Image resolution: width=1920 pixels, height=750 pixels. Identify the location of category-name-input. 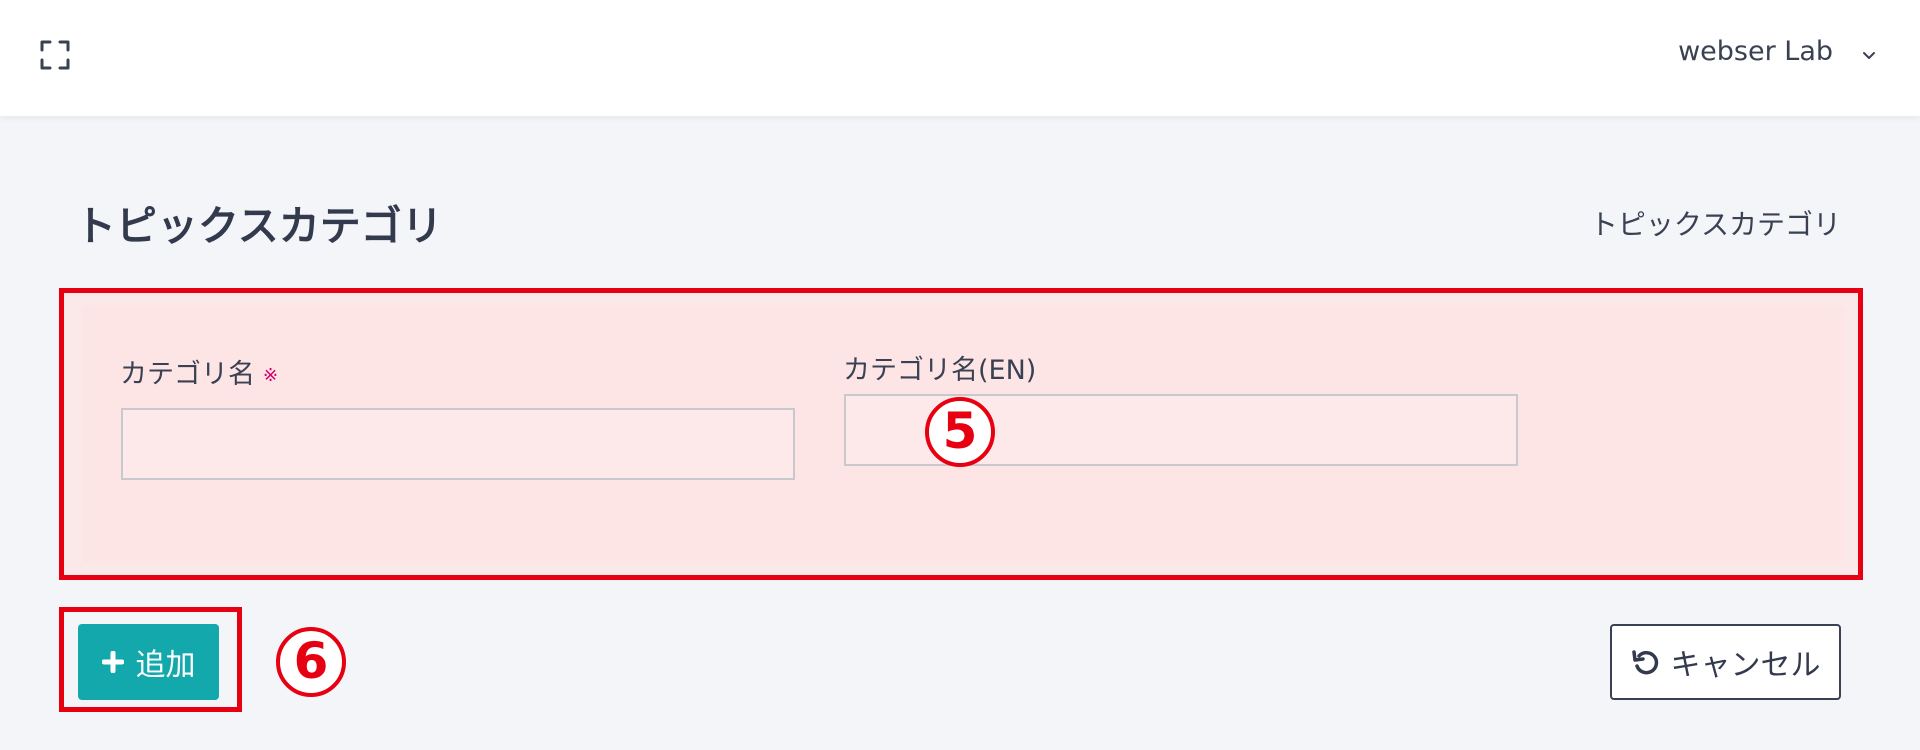
(458, 444).